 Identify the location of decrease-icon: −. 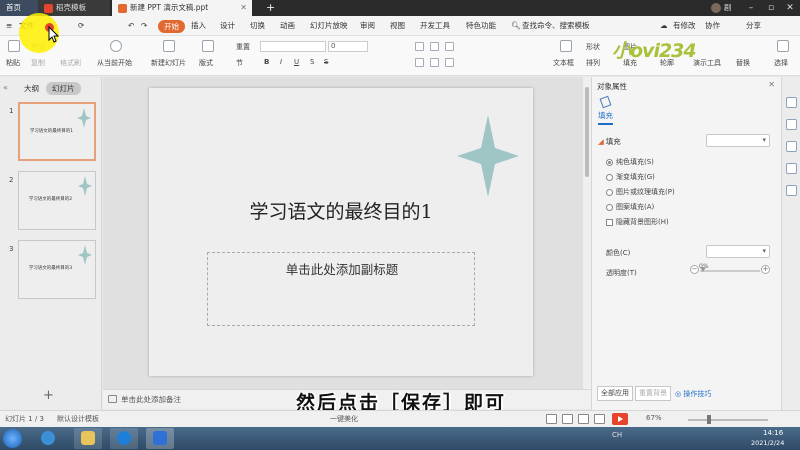
(694, 269).